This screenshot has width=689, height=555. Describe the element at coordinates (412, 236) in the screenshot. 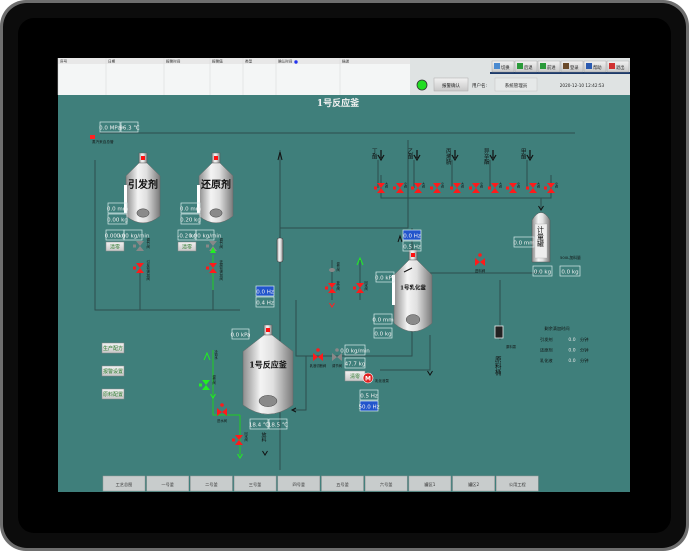

I see `emulsion-freq-set: 0.0 Hz` at that location.